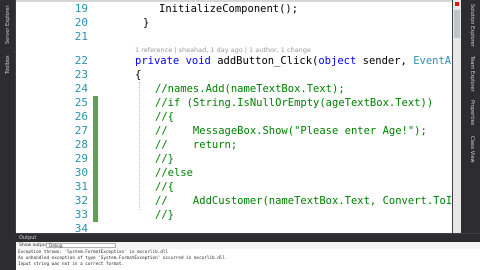 The height and width of the screenshot is (270, 480). What do you see at coordinates (81, 245) in the screenshot?
I see `output-source-select: Debug` at bounding box center [81, 245].